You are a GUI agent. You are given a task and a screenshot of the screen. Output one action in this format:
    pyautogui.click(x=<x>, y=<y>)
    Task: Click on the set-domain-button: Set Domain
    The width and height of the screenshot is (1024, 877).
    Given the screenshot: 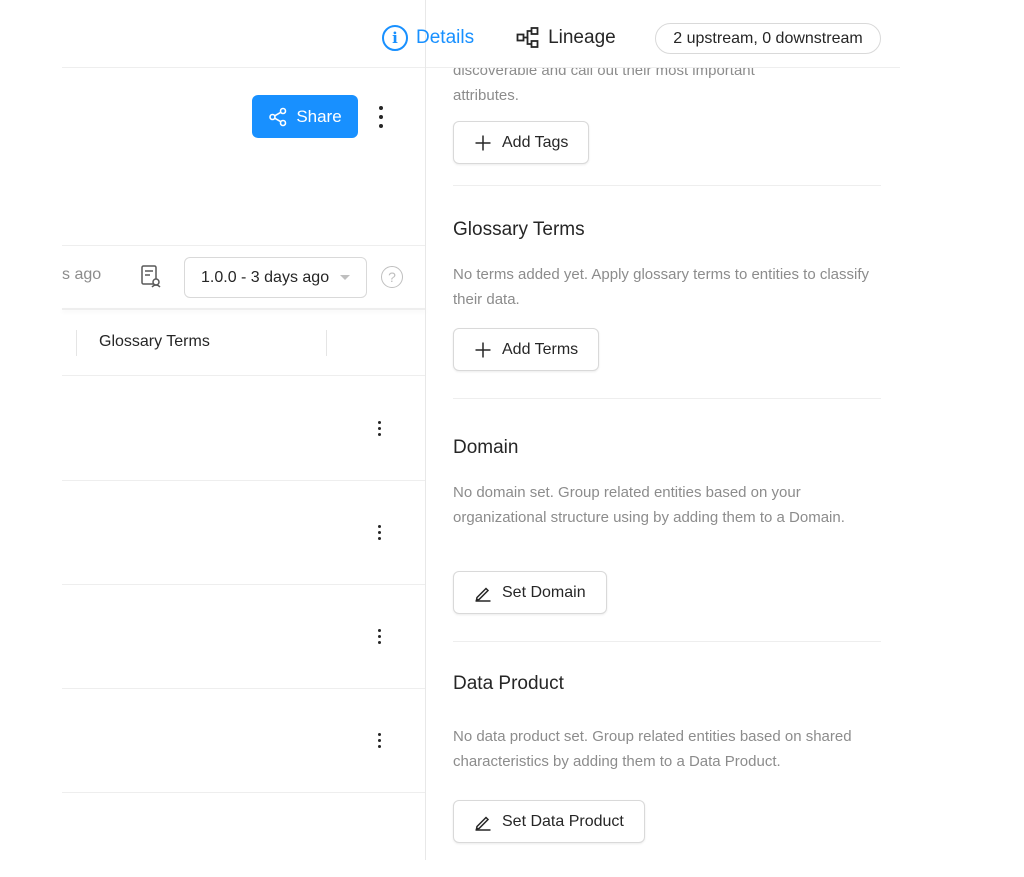 What is the action you would take?
    pyautogui.click(x=530, y=592)
    